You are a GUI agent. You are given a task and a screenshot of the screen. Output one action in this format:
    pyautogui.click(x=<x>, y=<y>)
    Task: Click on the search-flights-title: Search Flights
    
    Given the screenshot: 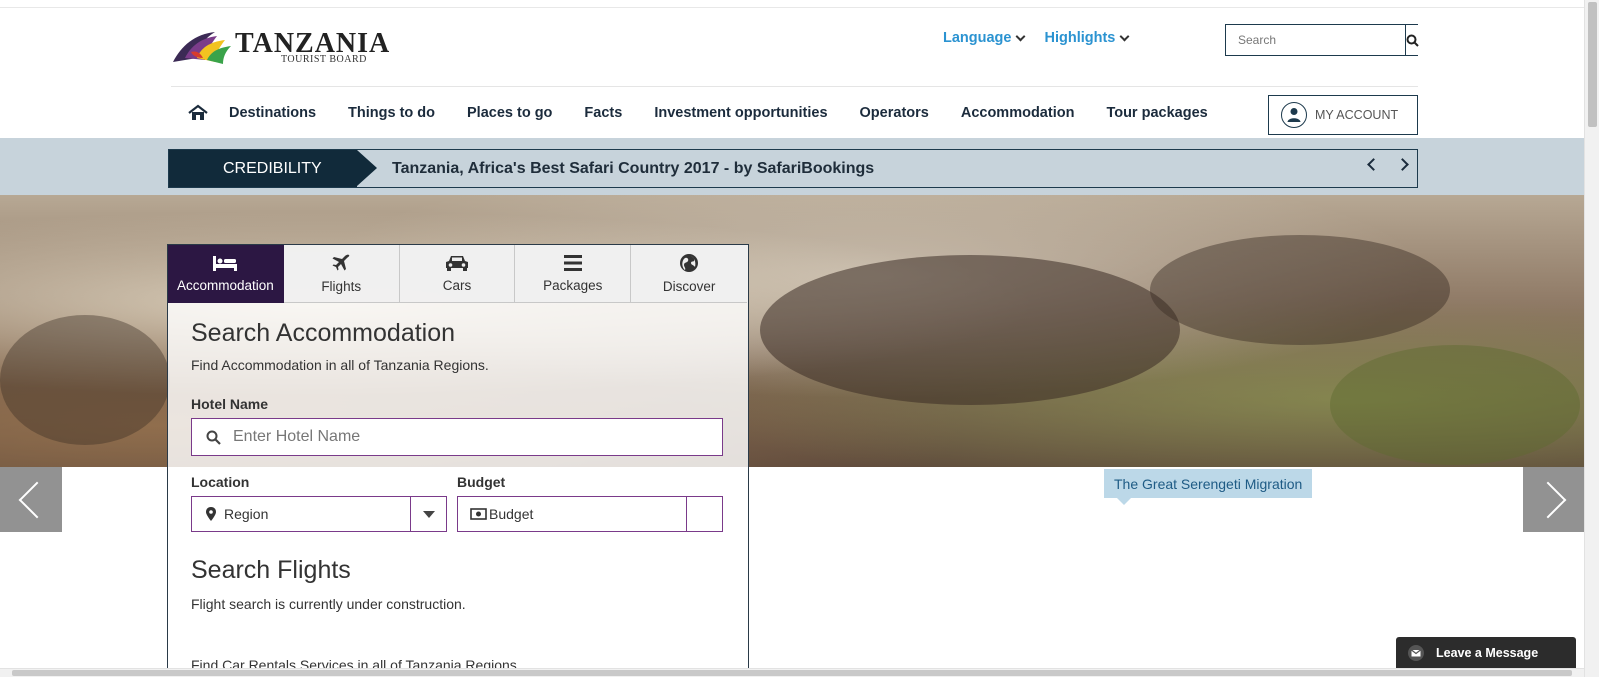 What is the action you would take?
    pyautogui.click(x=271, y=570)
    